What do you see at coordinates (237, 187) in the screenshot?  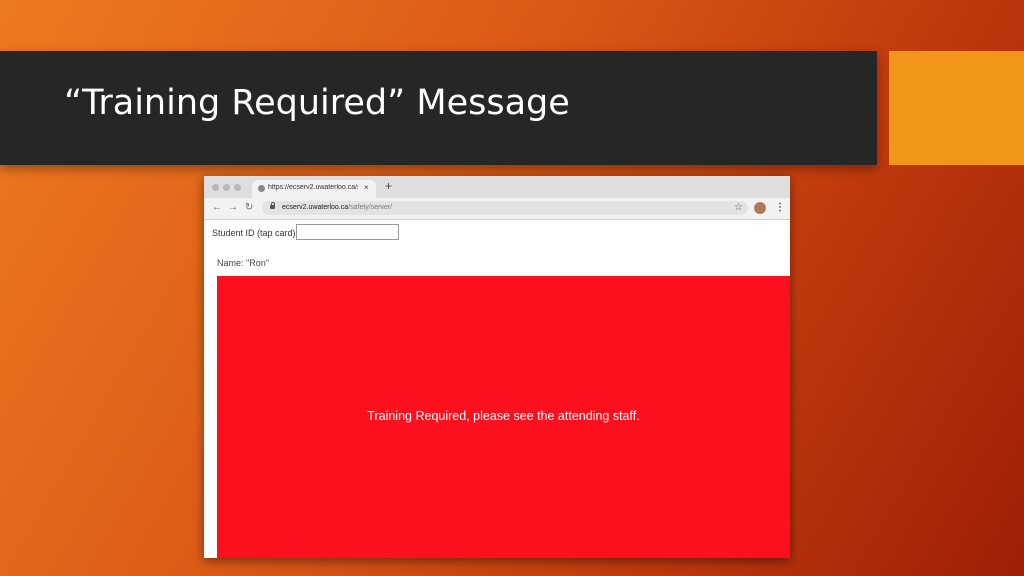 I see `window-zoom-dot` at bounding box center [237, 187].